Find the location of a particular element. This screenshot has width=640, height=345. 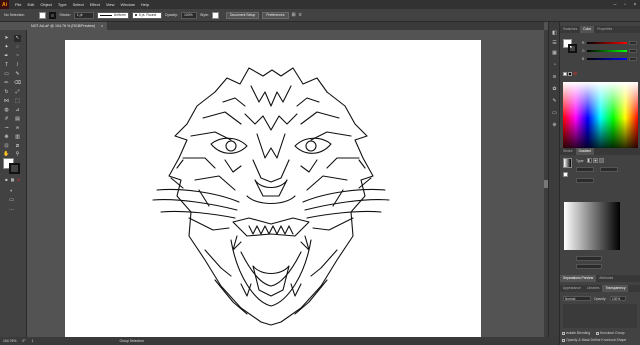

tab-attributes: Attributes is located at coordinates (606, 278).